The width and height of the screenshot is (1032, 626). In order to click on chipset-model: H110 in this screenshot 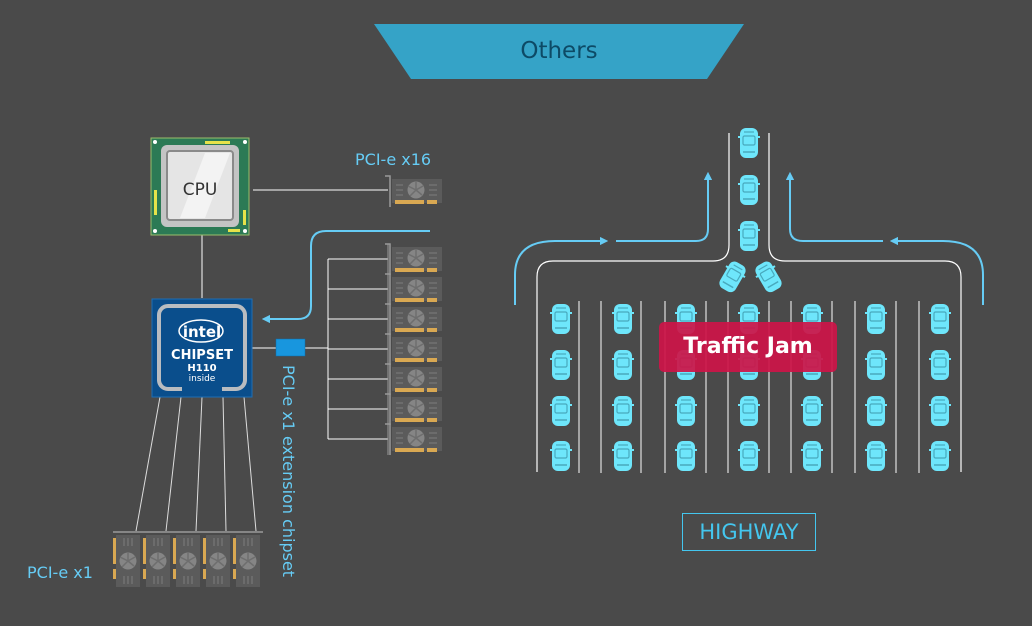, I will do `click(201, 368)`.